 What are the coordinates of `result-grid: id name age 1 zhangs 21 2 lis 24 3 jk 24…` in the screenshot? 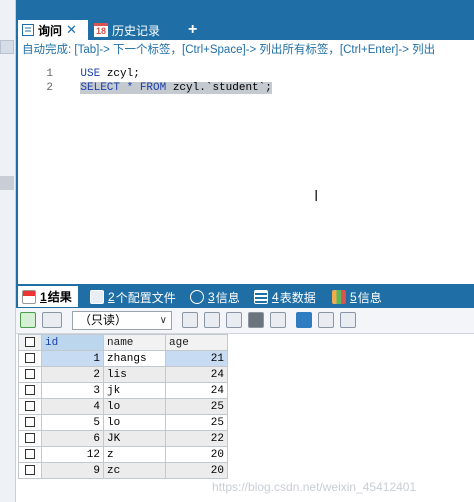 It's located at (123, 406).